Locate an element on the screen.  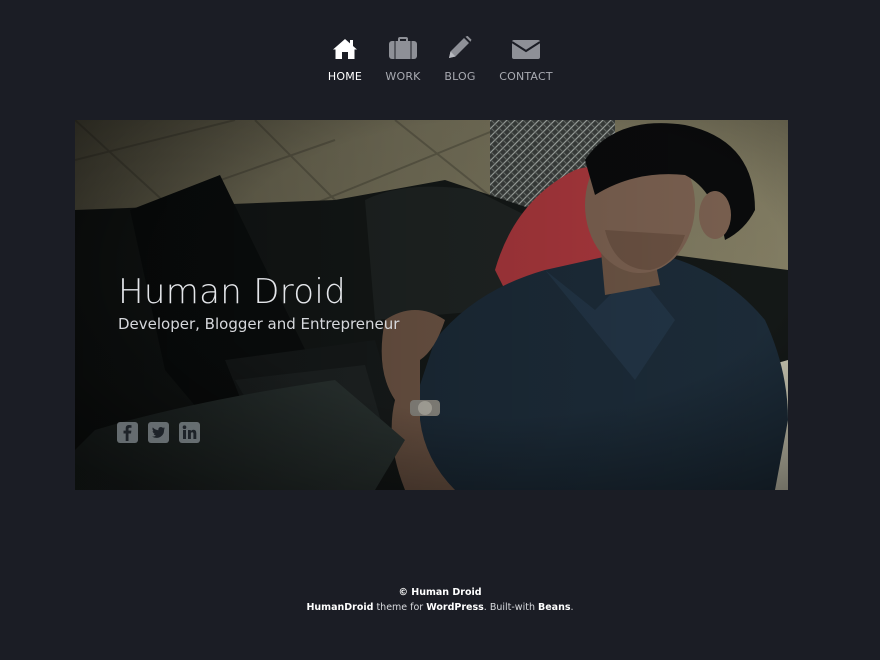
pencil-icon is located at coordinates (460, 47).